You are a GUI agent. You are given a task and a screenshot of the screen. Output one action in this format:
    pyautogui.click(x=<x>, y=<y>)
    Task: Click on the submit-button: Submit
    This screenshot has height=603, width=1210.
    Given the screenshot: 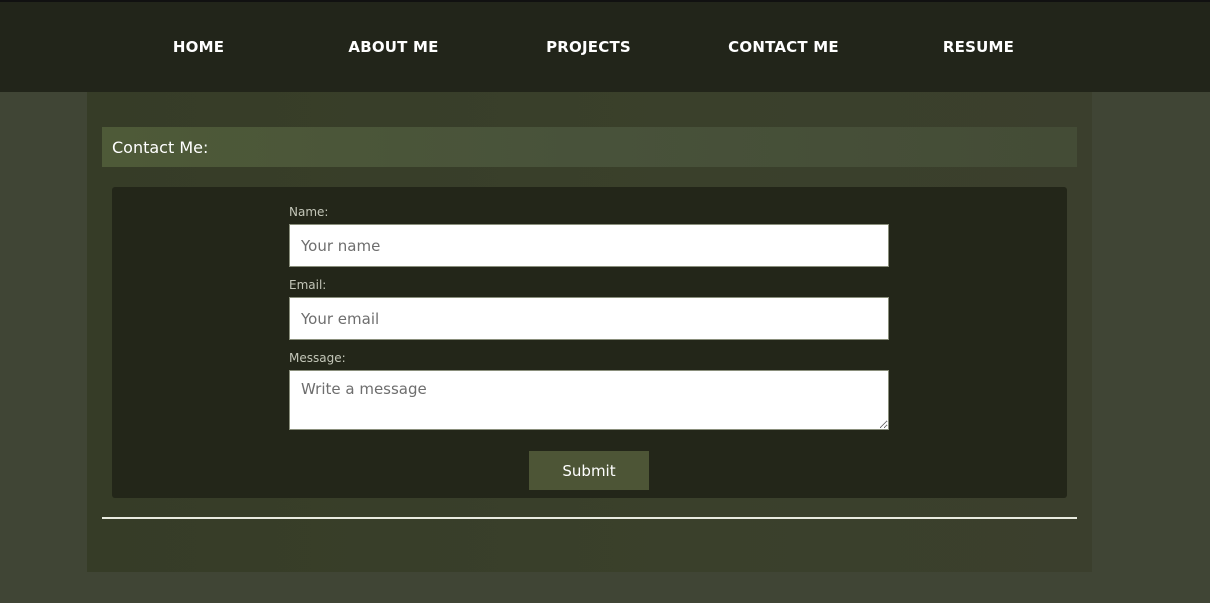 What is the action you would take?
    pyautogui.click(x=589, y=470)
    